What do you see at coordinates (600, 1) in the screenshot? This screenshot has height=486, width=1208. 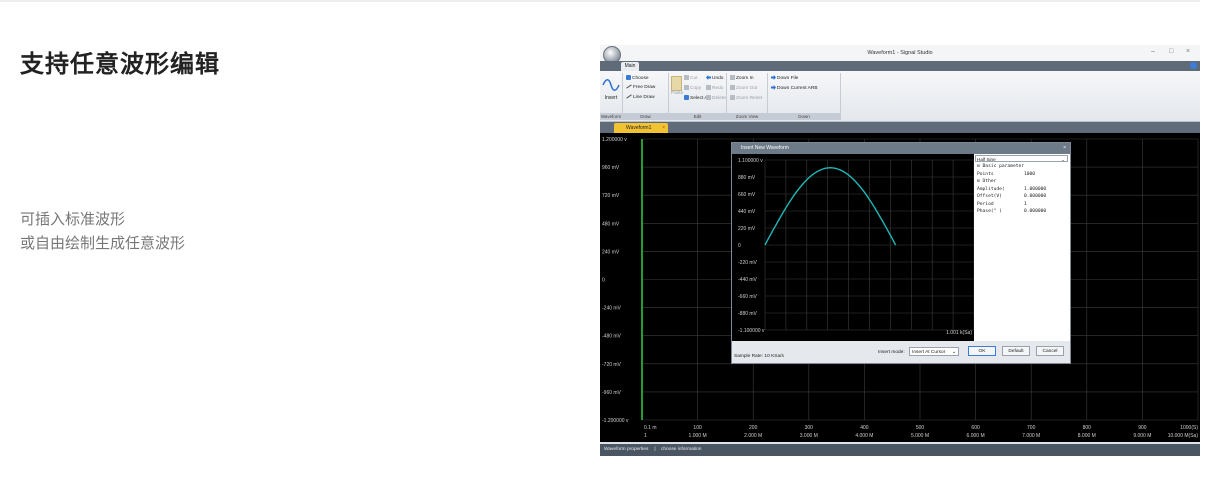 I see `top-divider` at bounding box center [600, 1].